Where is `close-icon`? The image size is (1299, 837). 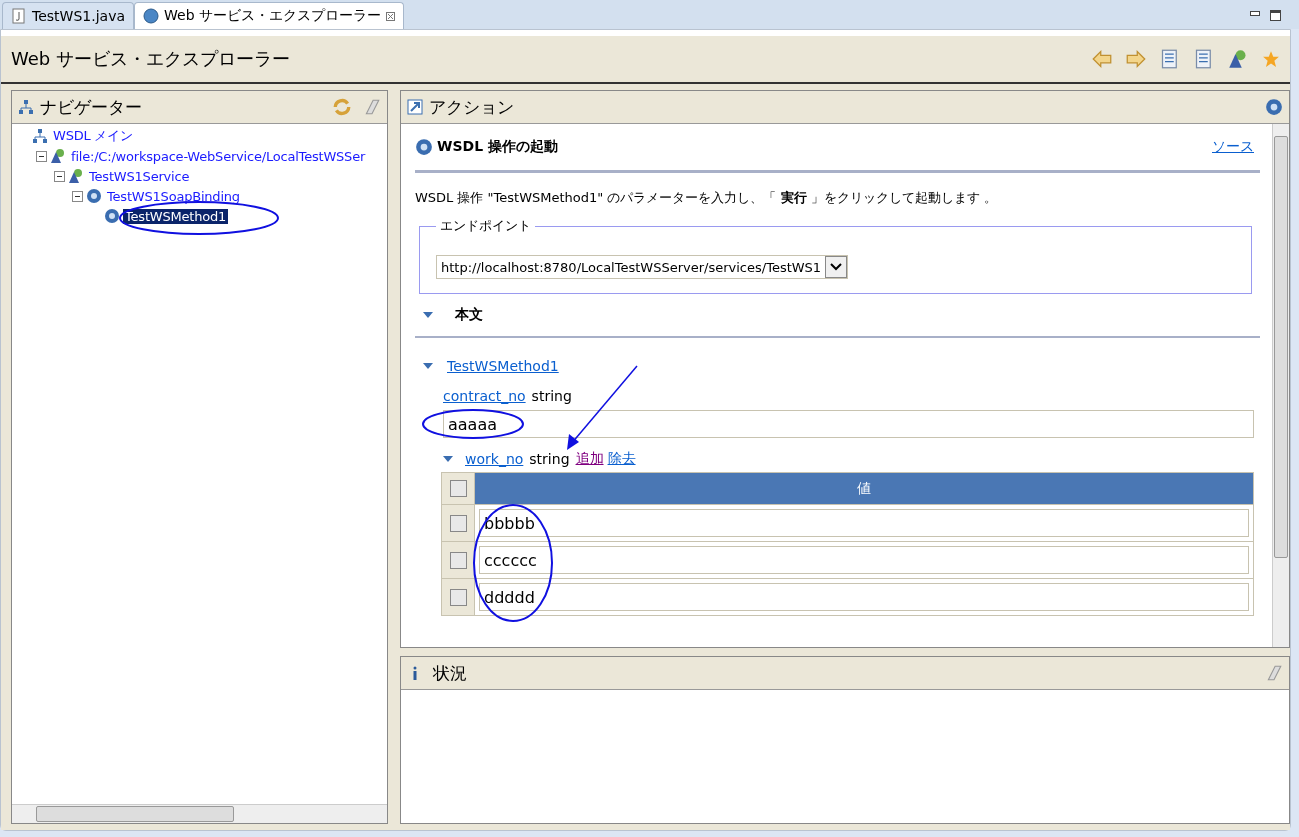 close-icon is located at coordinates (390, 16).